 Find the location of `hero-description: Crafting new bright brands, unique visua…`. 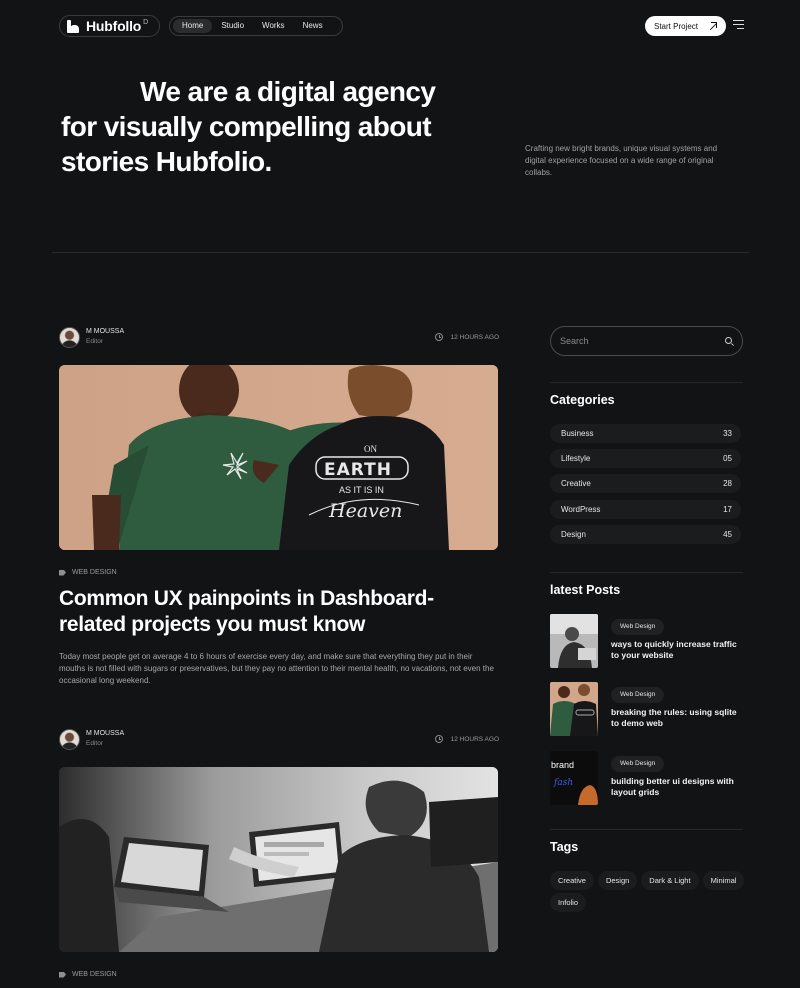

hero-description: Crafting new bright brands, unique visua… is located at coordinates (621, 160).